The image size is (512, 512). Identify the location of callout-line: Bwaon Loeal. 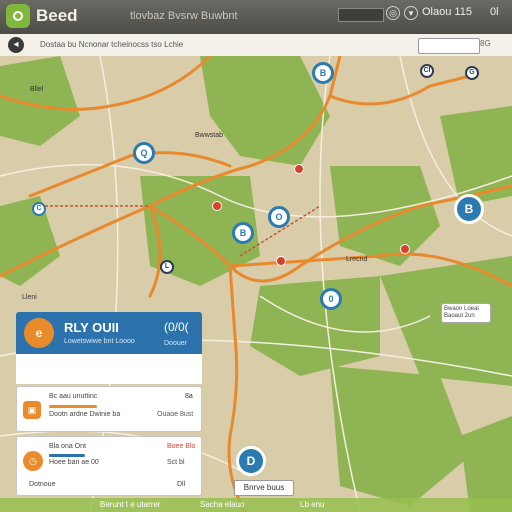
(461, 309).